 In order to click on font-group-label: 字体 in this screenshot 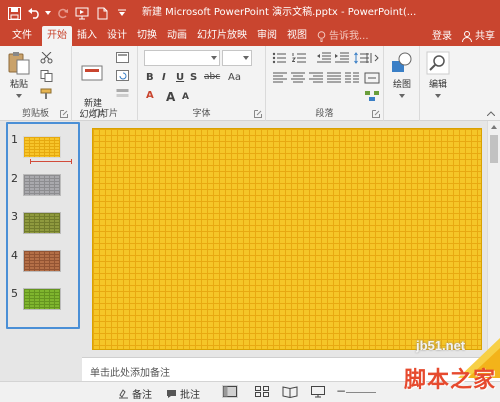, I will do `click(201, 114)`.